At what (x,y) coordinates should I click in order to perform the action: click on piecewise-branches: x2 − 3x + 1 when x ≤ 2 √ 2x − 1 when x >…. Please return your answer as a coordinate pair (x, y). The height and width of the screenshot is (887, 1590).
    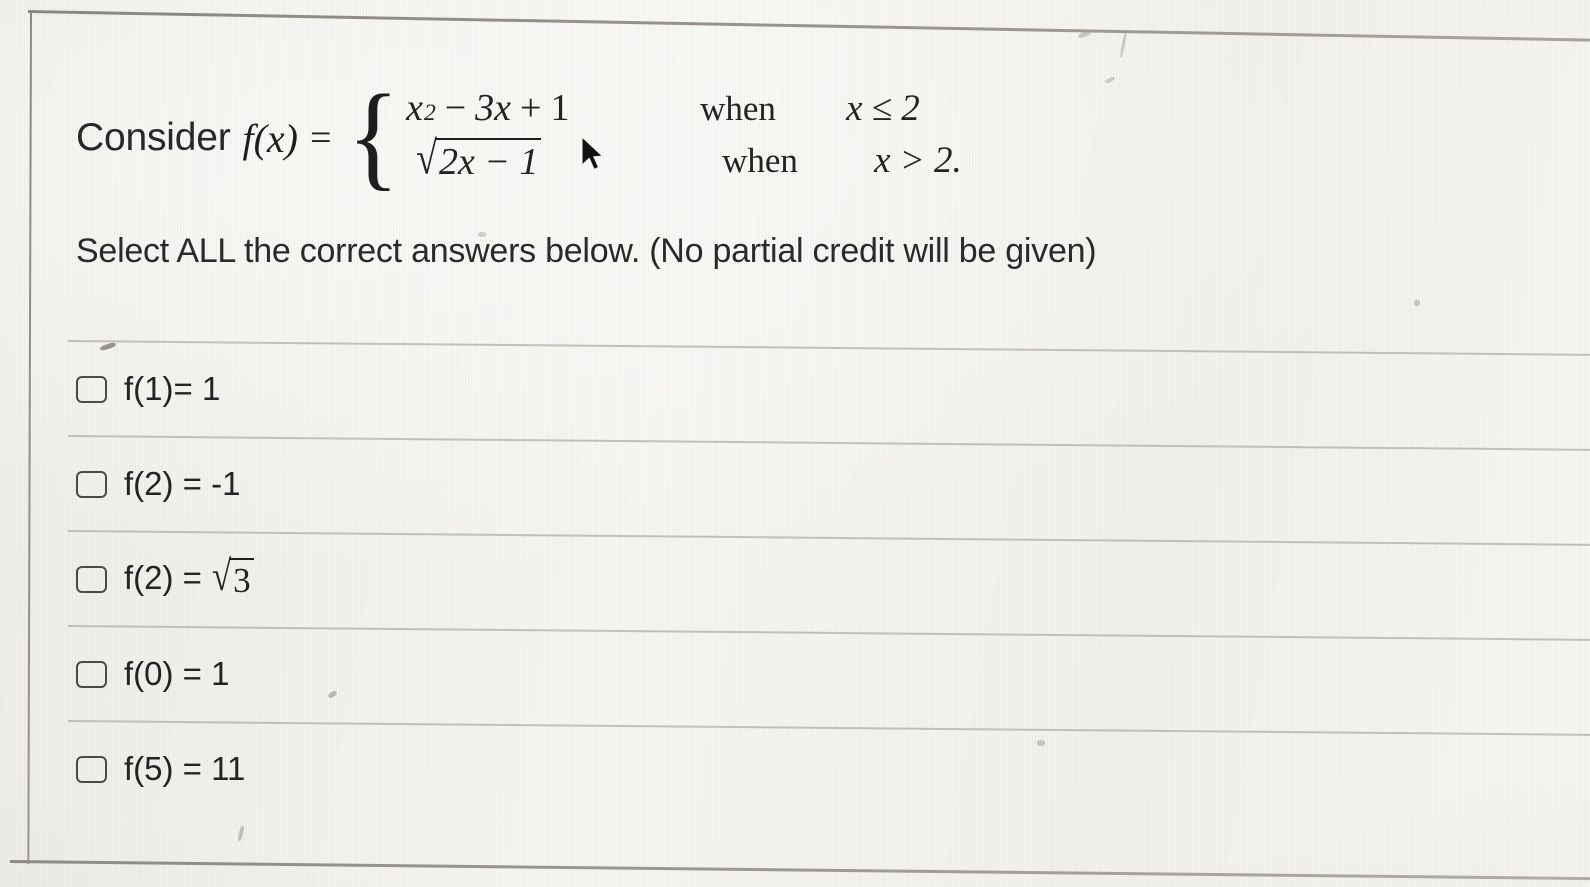
    Looking at the image, I should click on (684, 138).